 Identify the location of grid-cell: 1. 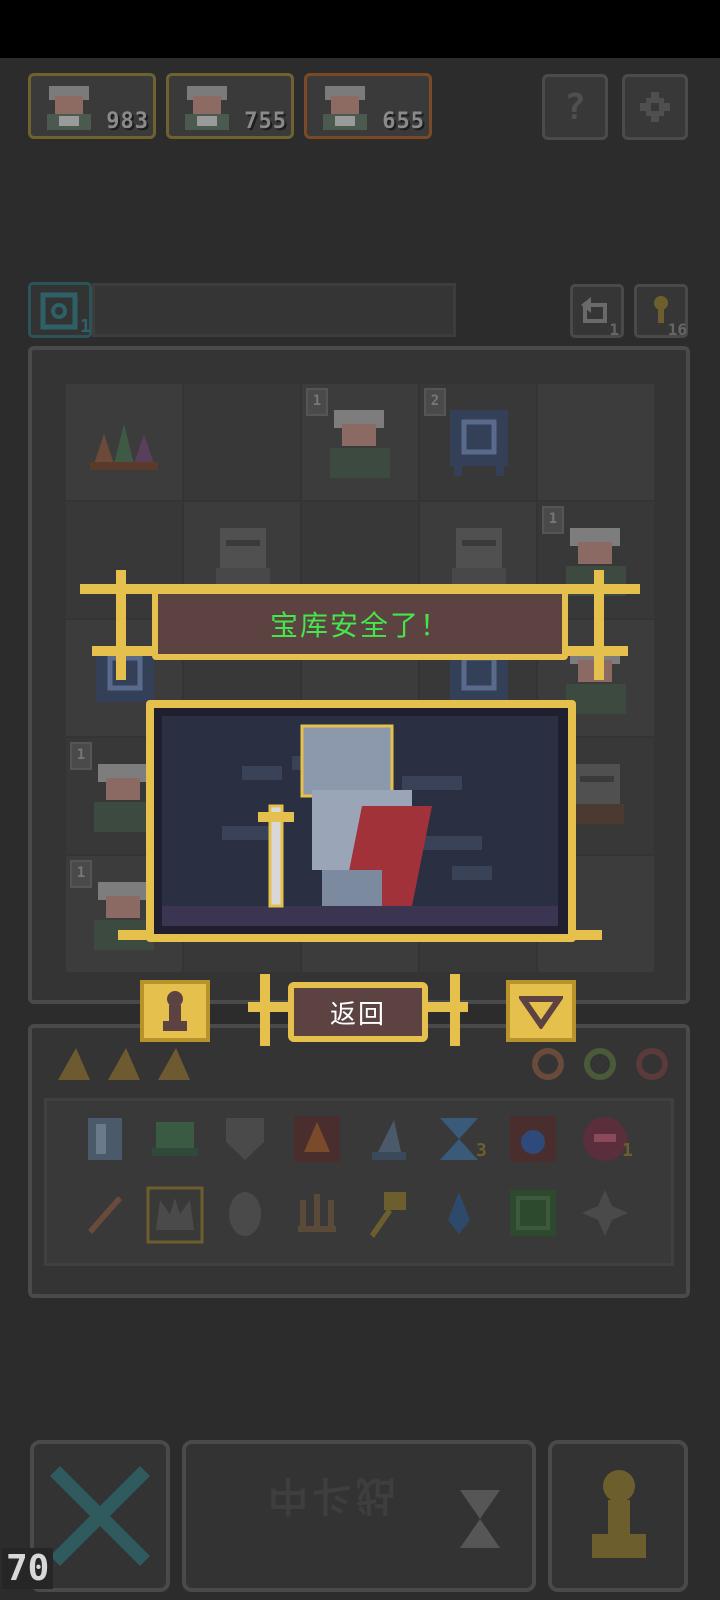
(360, 442).